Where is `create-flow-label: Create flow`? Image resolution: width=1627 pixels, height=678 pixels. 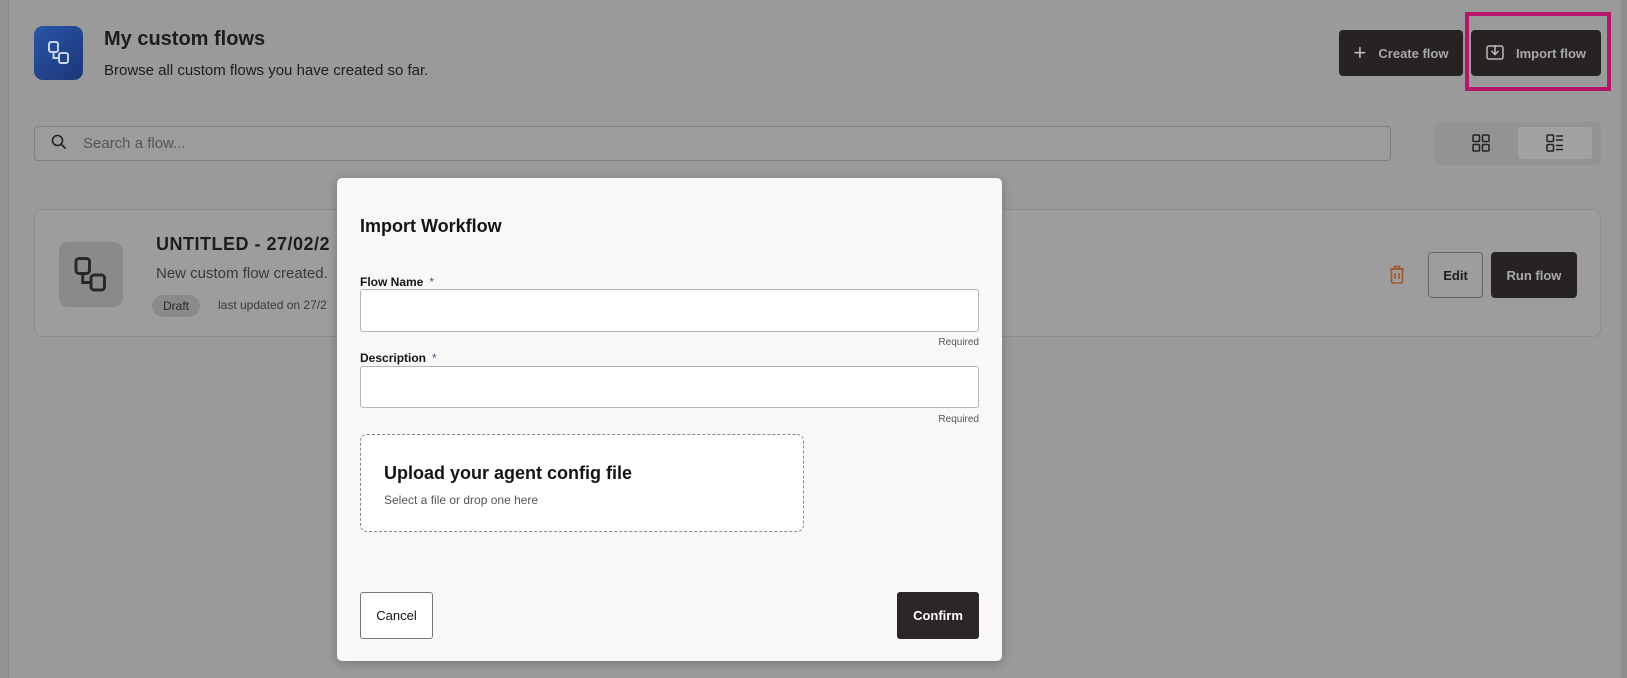
create-flow-label: Create flow is located at coordinates (1413, 53).